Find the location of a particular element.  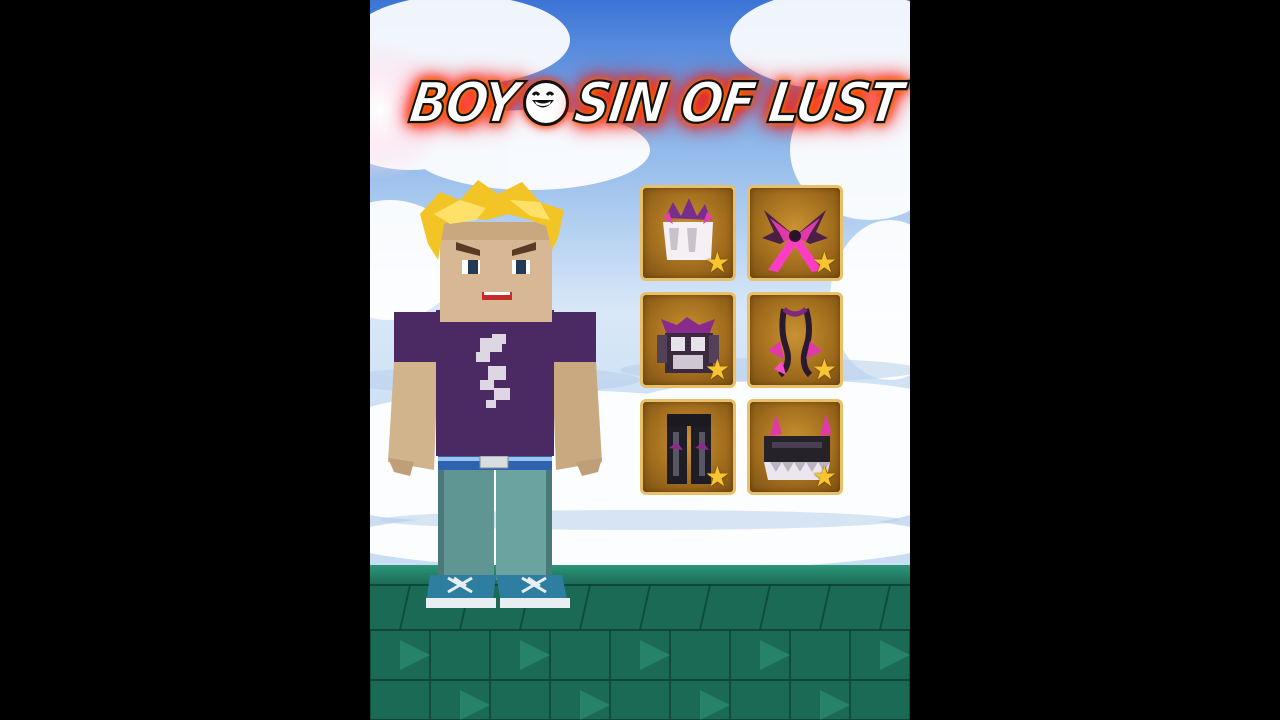

title-left-text: BOY is located at coordinates (463, 102).